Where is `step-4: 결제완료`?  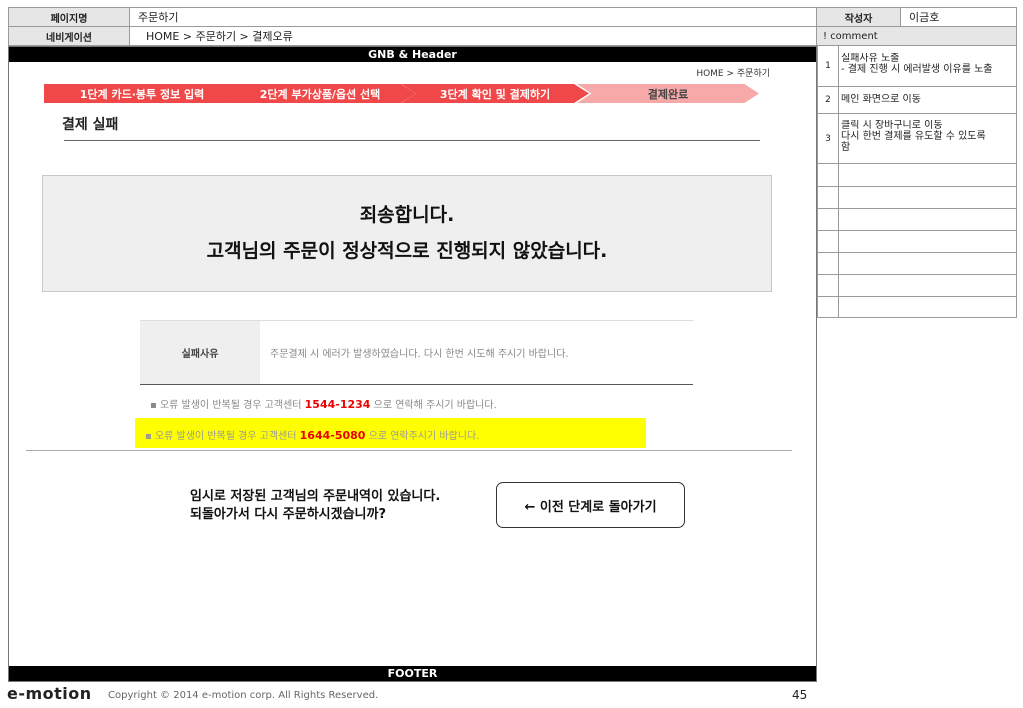
step-4: 결제완료 is located at coordinates (668, 93).